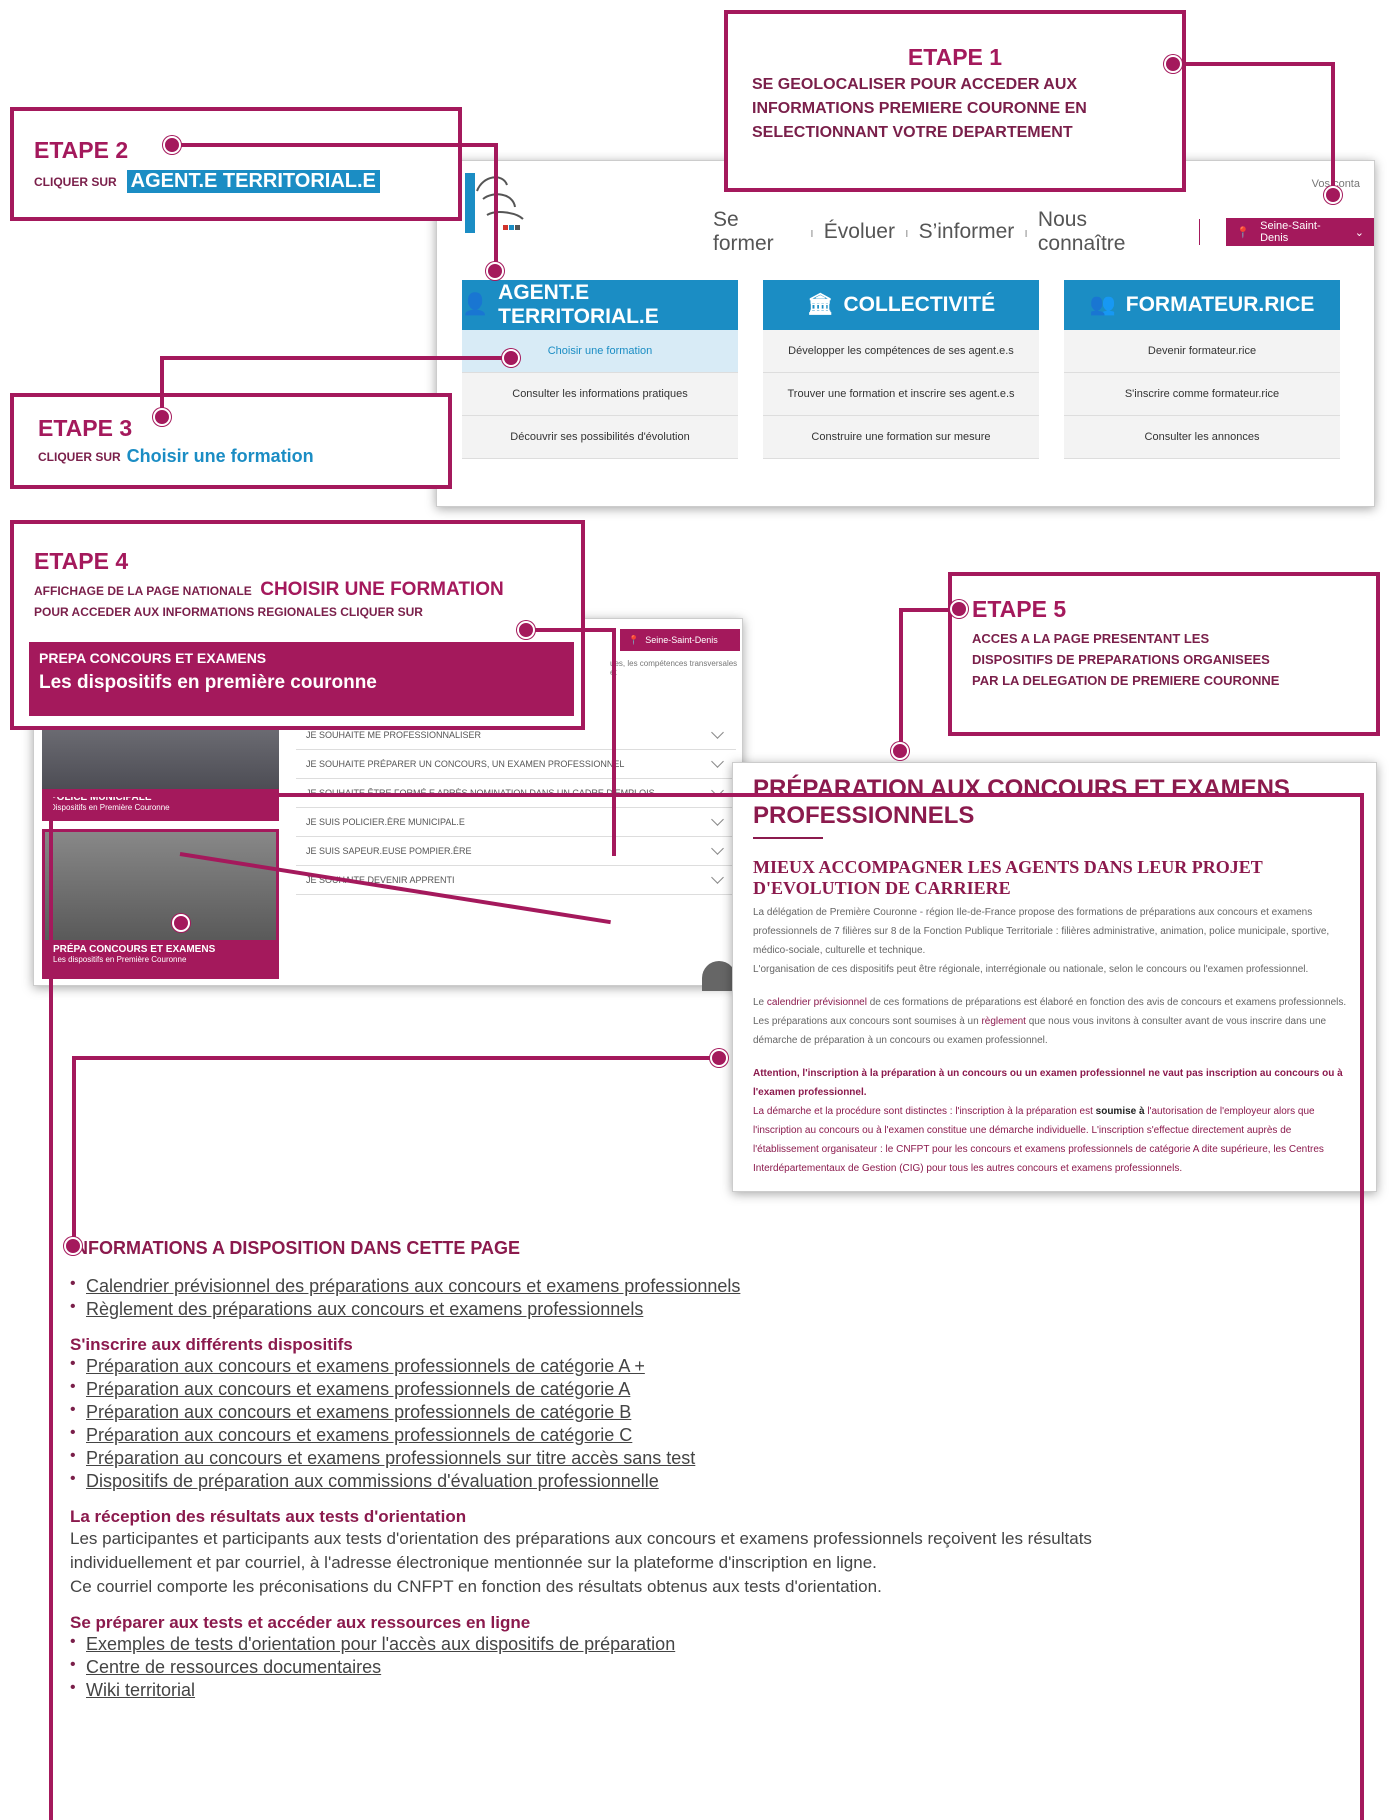 The image size is (1389, 1820). Describe the element at coordinates (1359, 232) in the screenshot. I see `chevron-down-icon: ⌄` at that location.